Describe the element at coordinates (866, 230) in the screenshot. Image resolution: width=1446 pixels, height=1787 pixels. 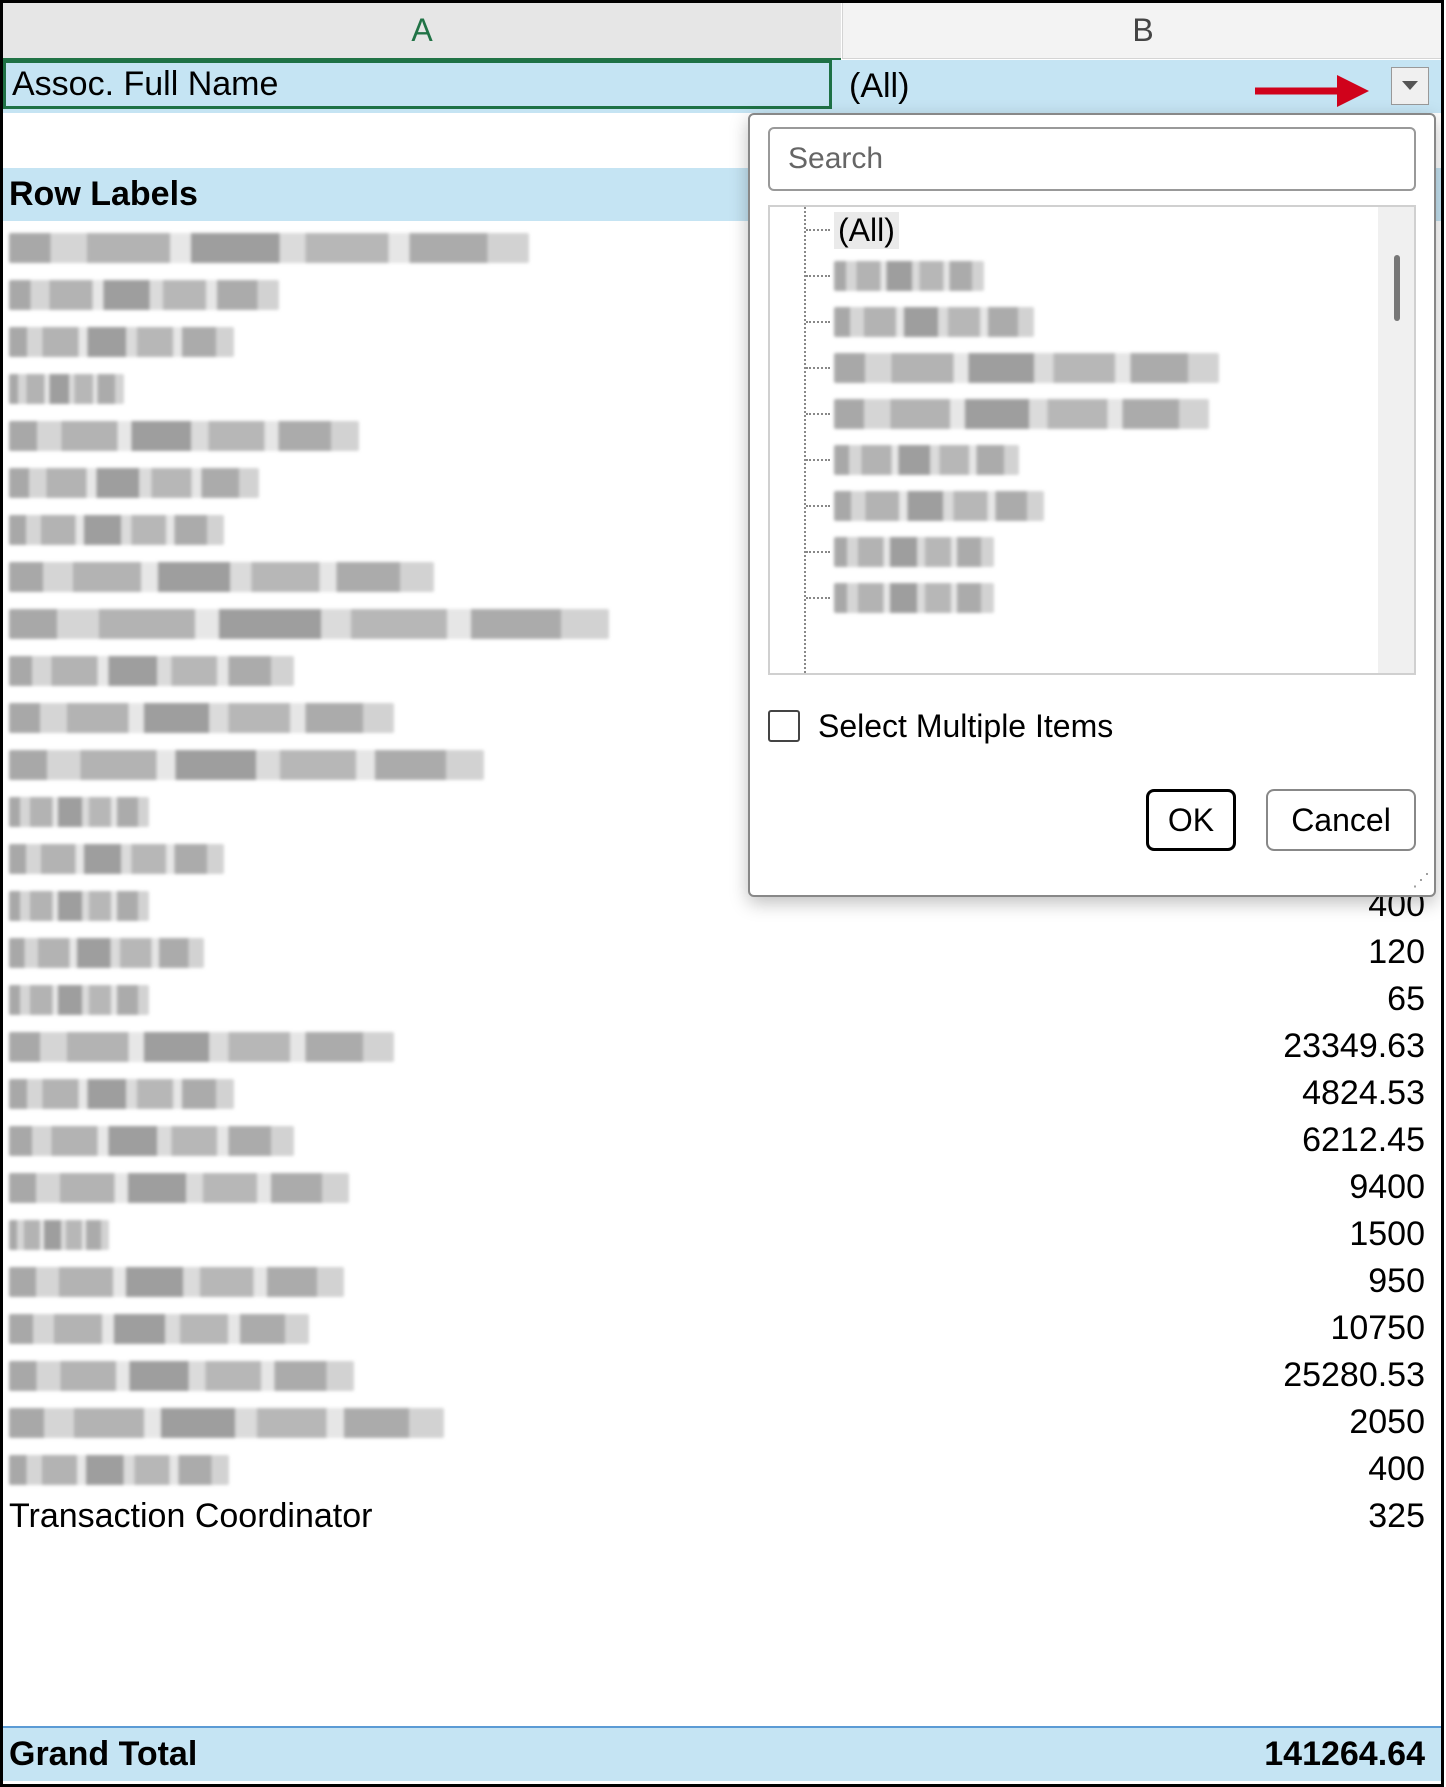
I see `filter-item-all-label: (All)` at that location.